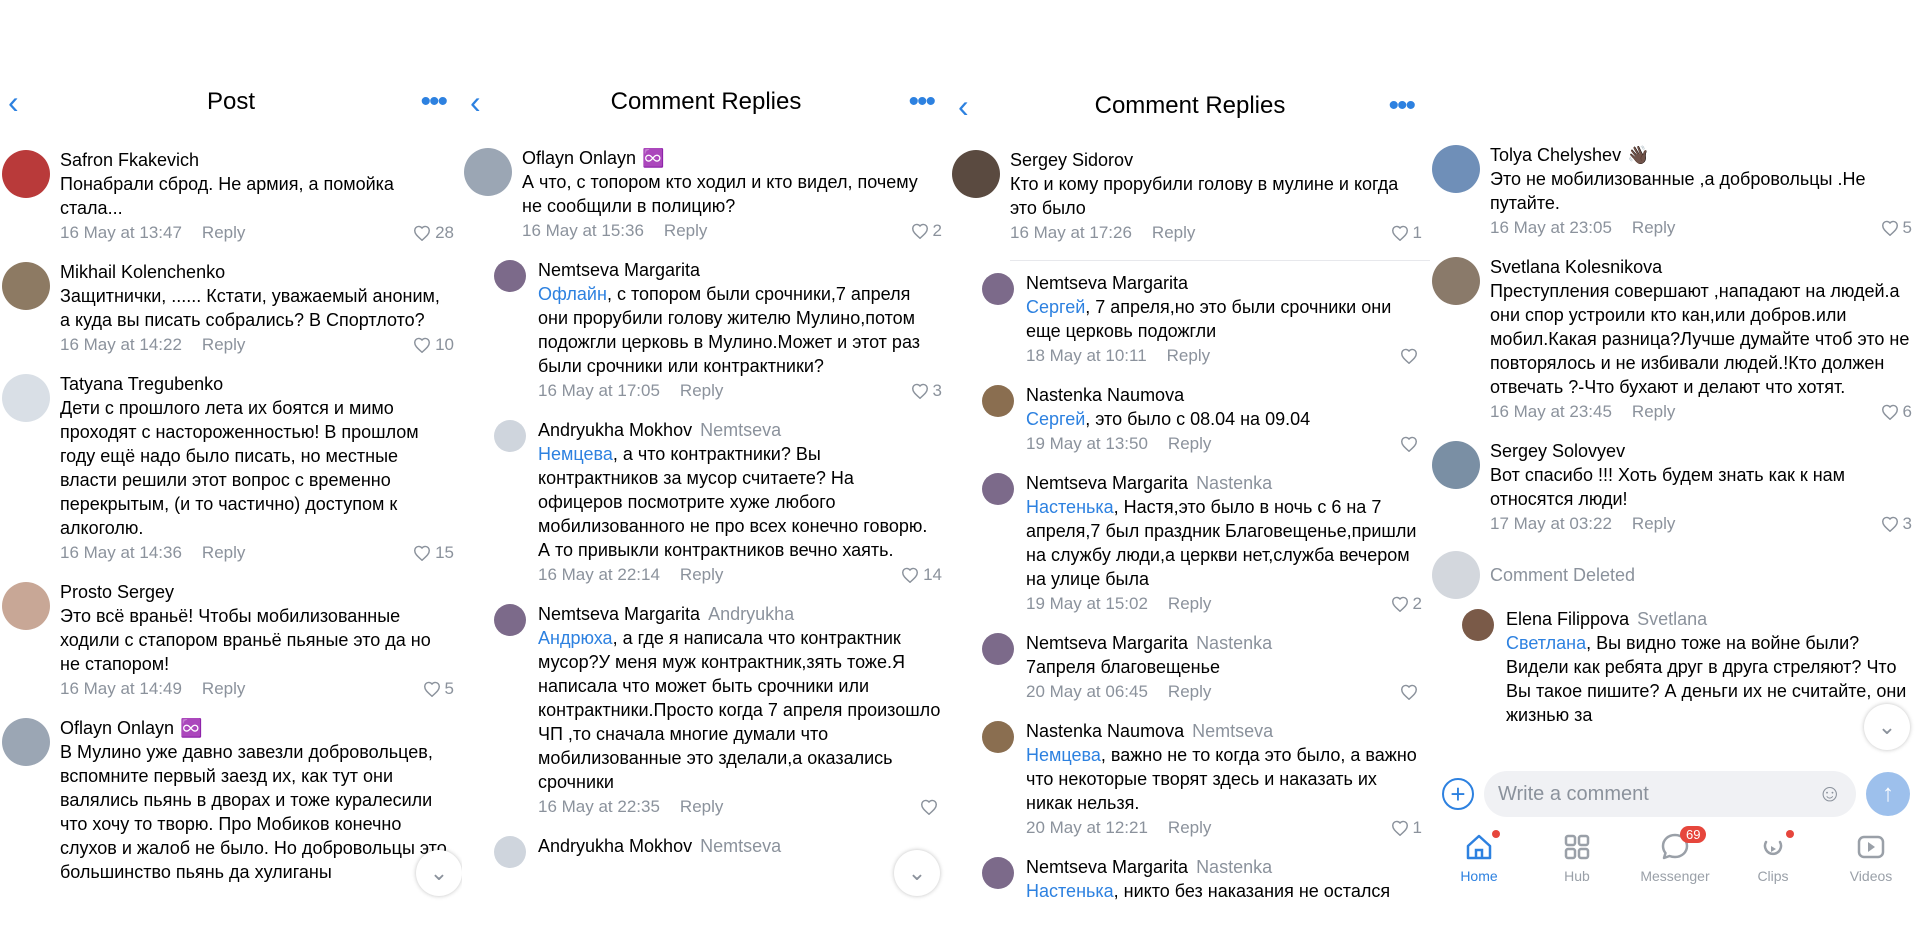 The image size is (1920, 936). I want to click on reply-to-name: Andryukha, so click(751, 614).